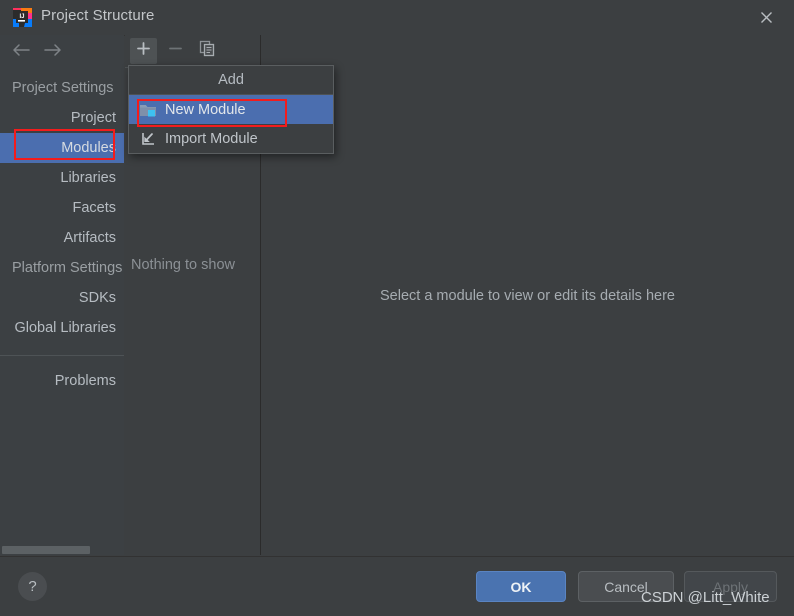 Image resolution: width=794 pixels, height=616 pixels. What do you see at coordinates (211, 138) in the screenshot?
I see `menu-item-import-module-label: Import Module` at bounding box center [211, 138].